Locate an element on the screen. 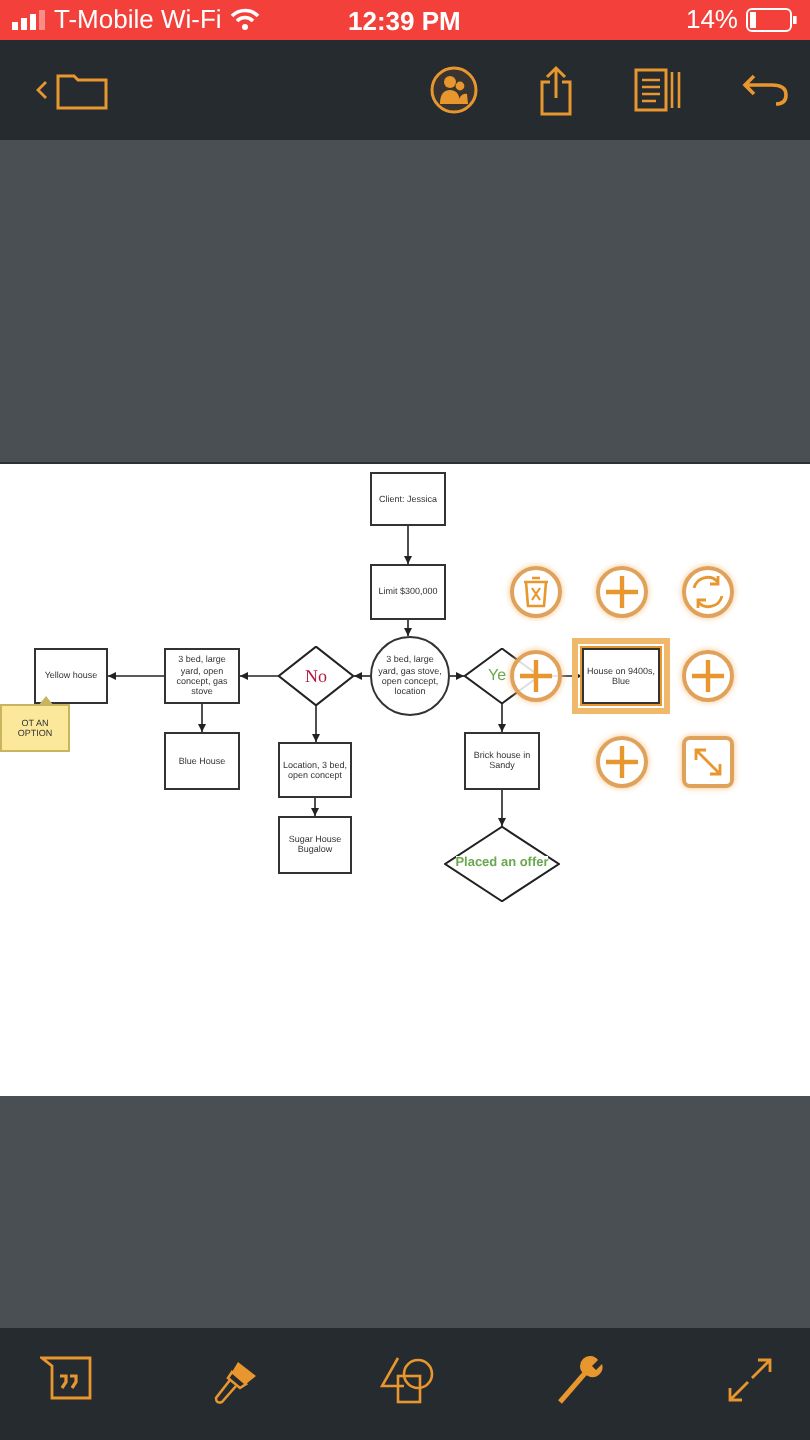 The image size is (810, 1440). quote-bubble-icon is located at coordinates (66, 1380).